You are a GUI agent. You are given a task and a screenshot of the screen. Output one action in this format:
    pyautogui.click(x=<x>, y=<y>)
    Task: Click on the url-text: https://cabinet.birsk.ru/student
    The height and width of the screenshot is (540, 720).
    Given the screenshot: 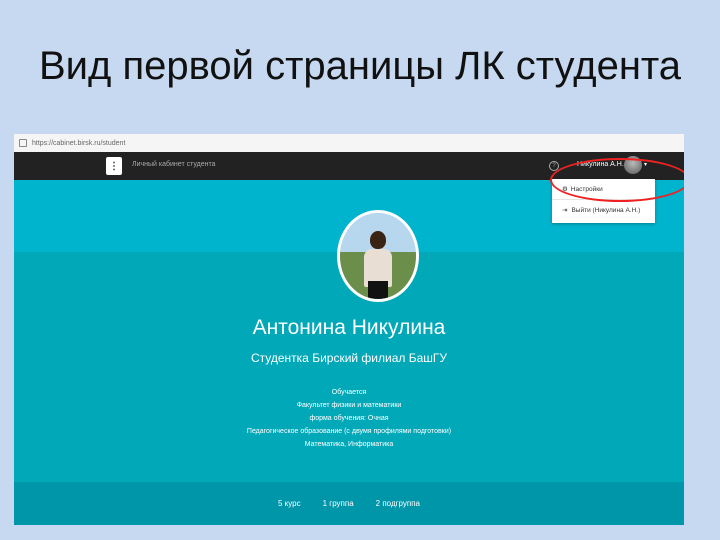 What is the action you would take?
    pyautogui.click(x=78, y=143)
    